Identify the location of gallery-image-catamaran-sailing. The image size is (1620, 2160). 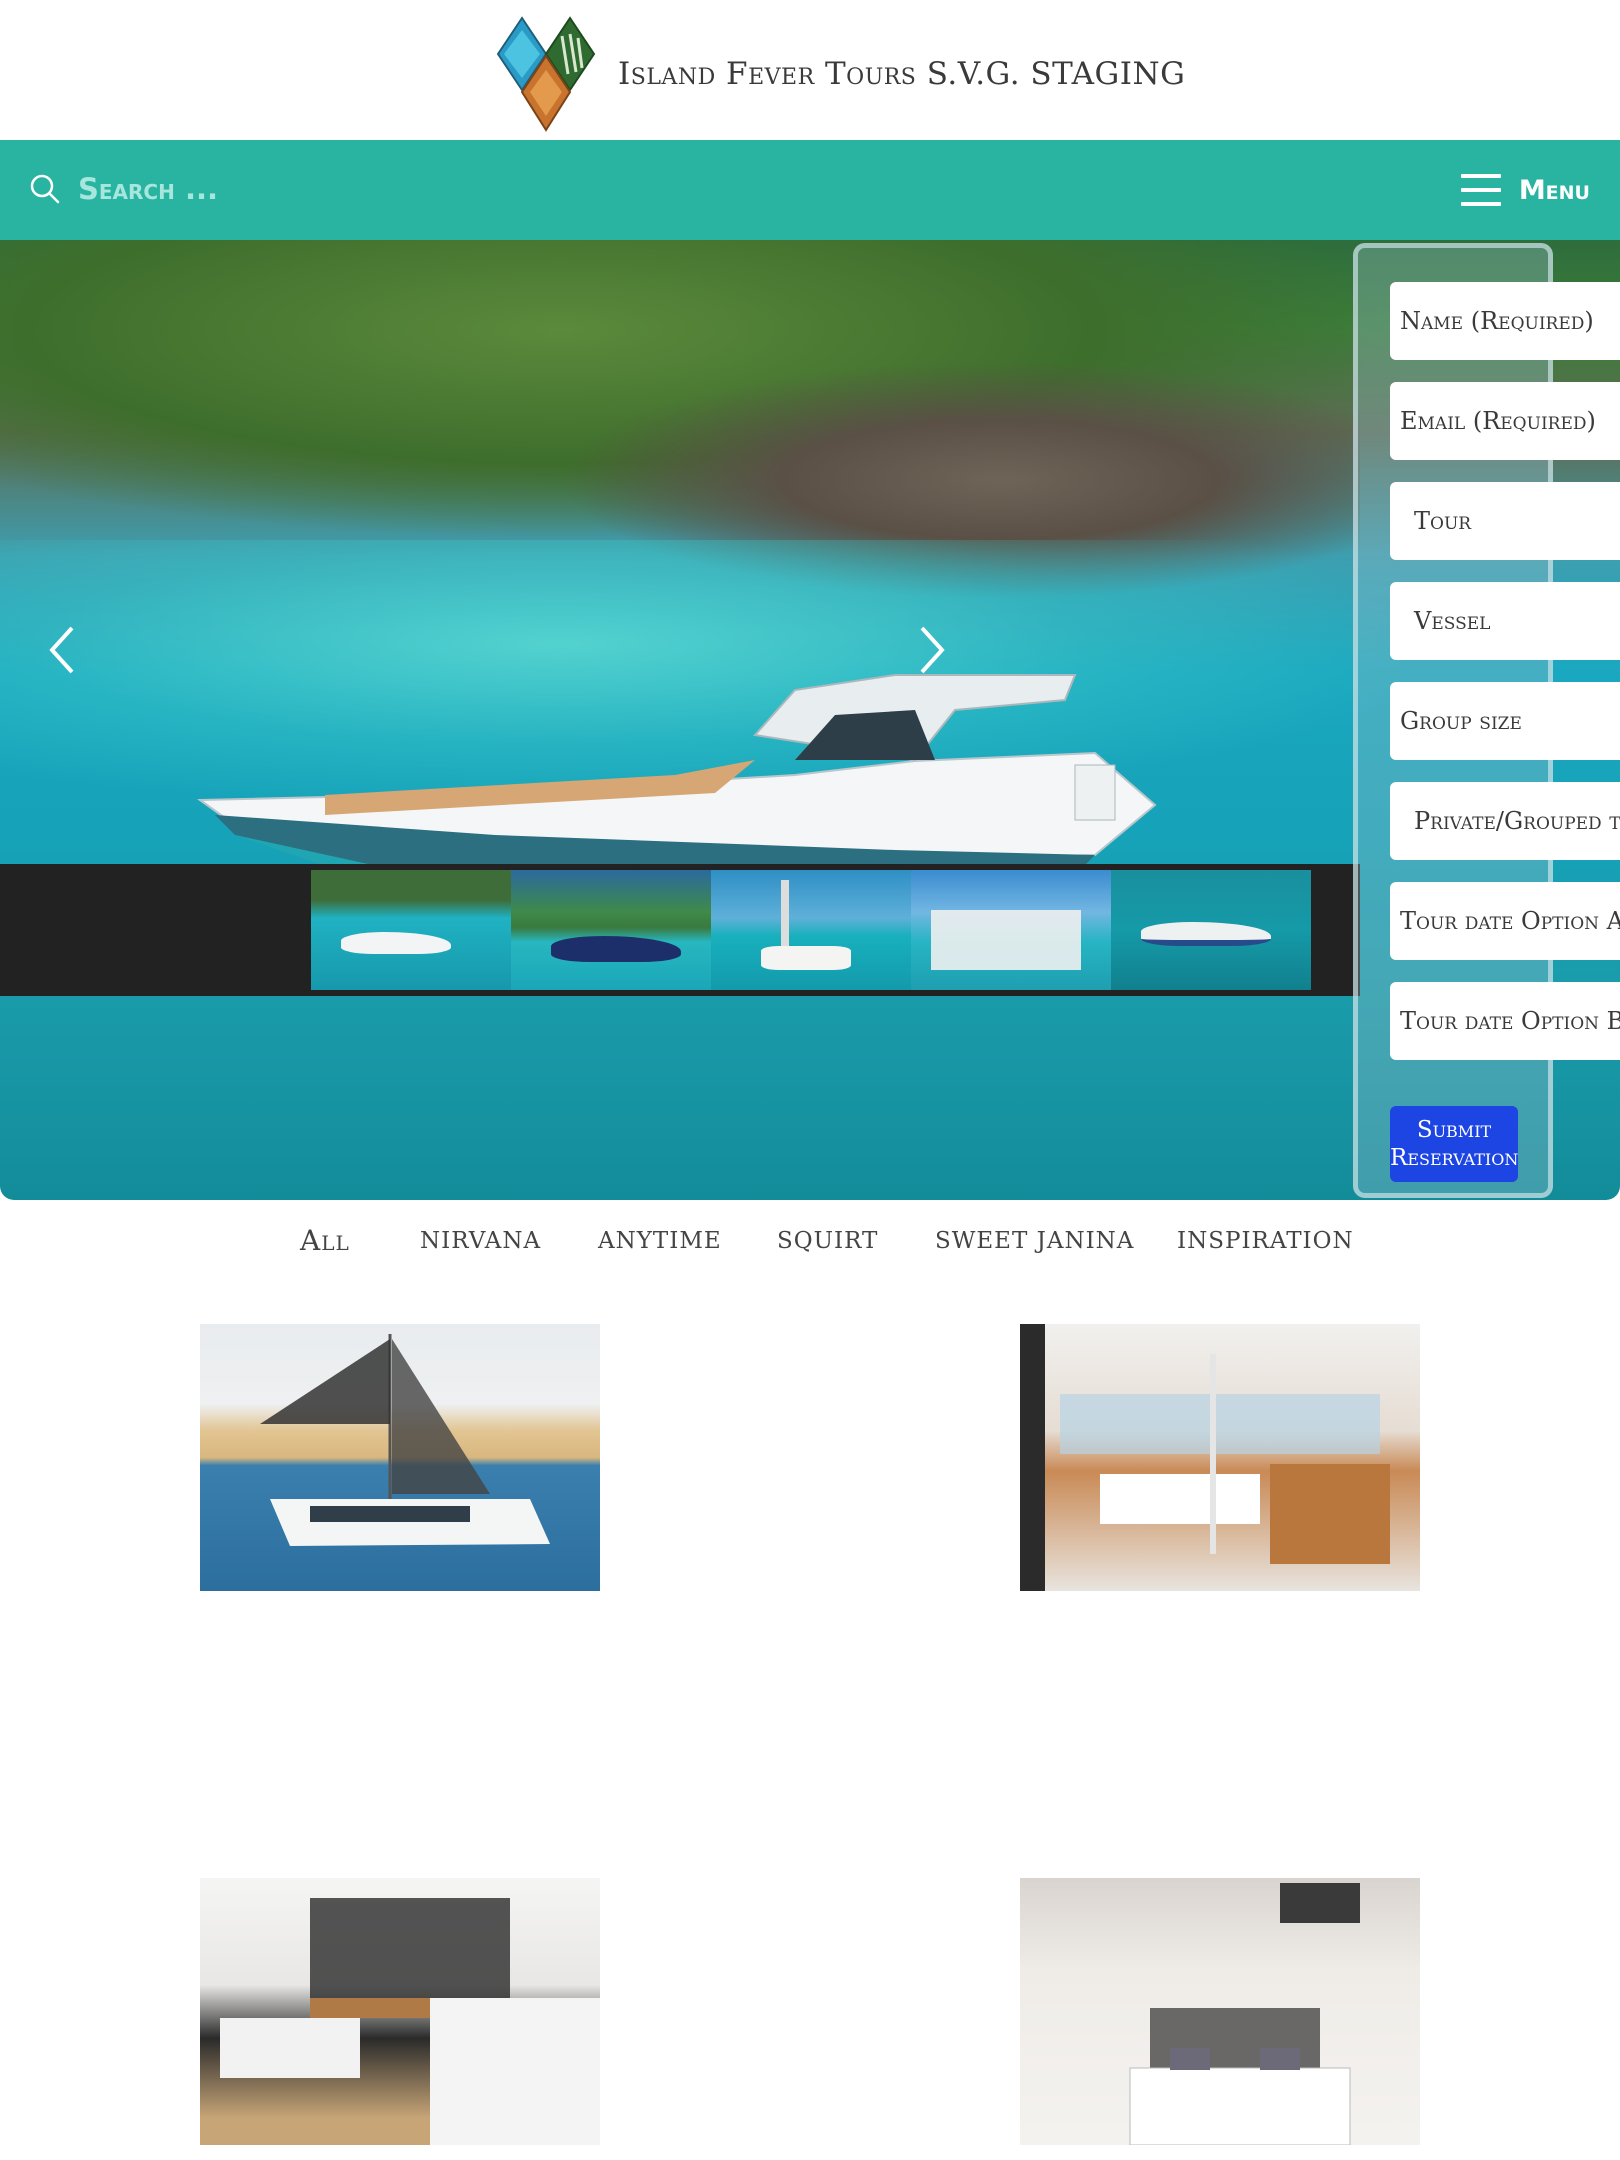
(400, 1457).